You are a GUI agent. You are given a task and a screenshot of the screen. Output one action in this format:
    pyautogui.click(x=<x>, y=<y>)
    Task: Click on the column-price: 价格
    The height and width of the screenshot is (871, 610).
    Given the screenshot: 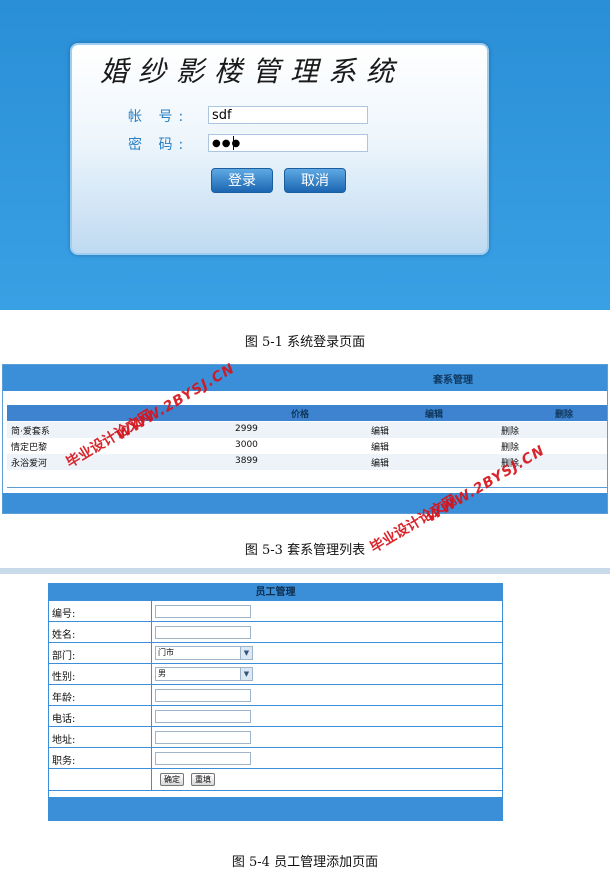 What is the action you would take?
    pyautogui.click(x=300, y=415)
    